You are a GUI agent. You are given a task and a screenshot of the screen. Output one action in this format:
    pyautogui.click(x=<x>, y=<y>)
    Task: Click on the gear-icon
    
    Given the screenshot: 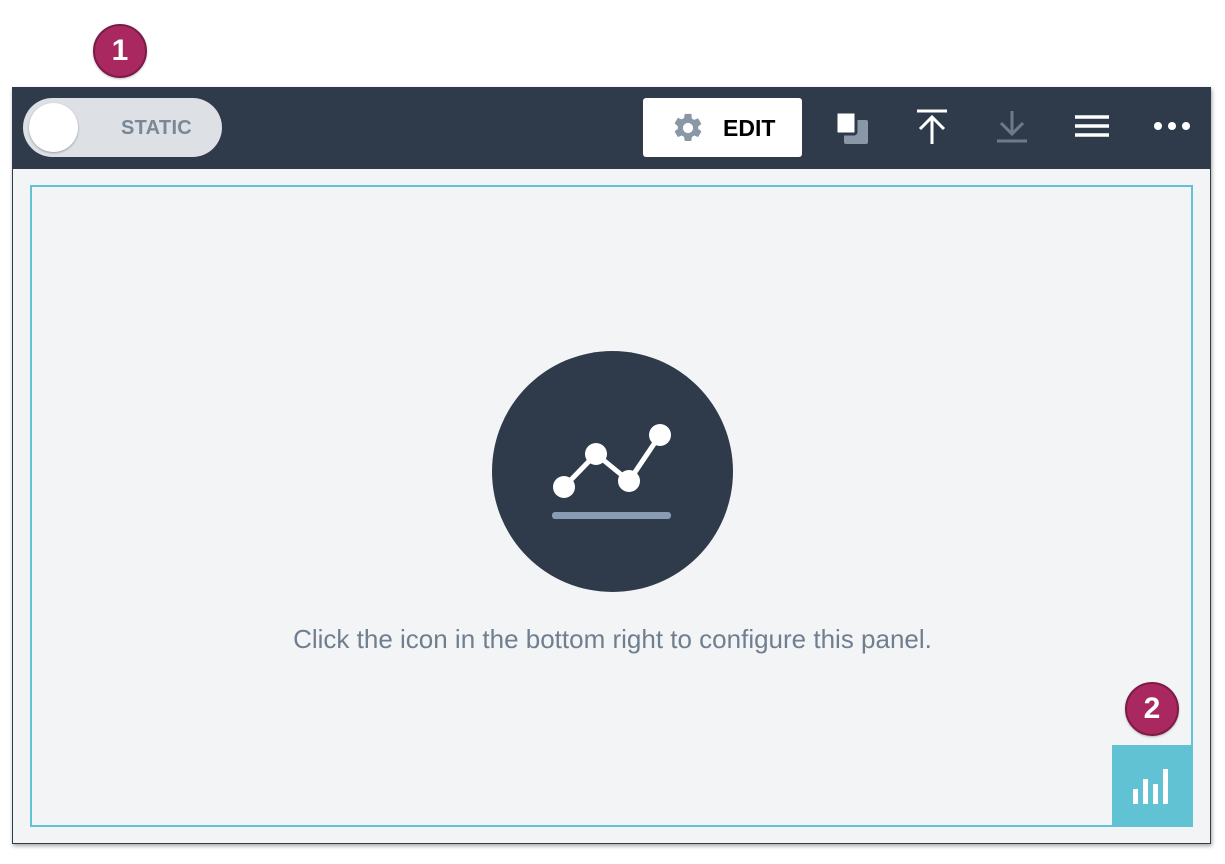 What is the action you would take?
    pyautogui.click(x=688, y=127)
    